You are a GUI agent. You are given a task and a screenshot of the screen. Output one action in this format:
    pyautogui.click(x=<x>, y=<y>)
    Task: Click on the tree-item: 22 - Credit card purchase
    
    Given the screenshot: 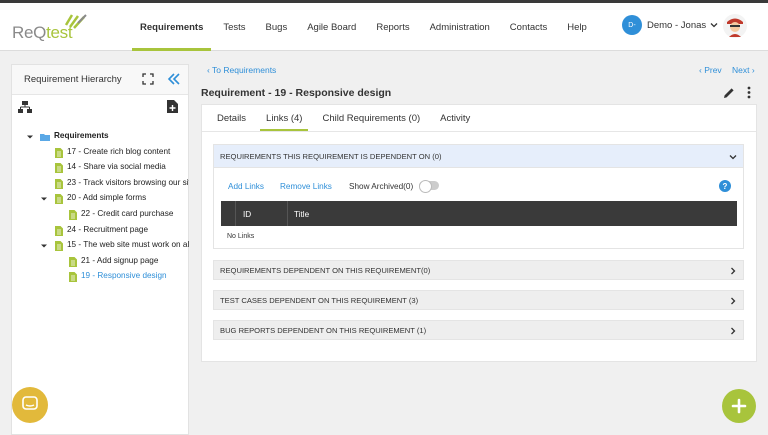 What is the action you would take?
    pyautogui.click(x=100, y=215)
    